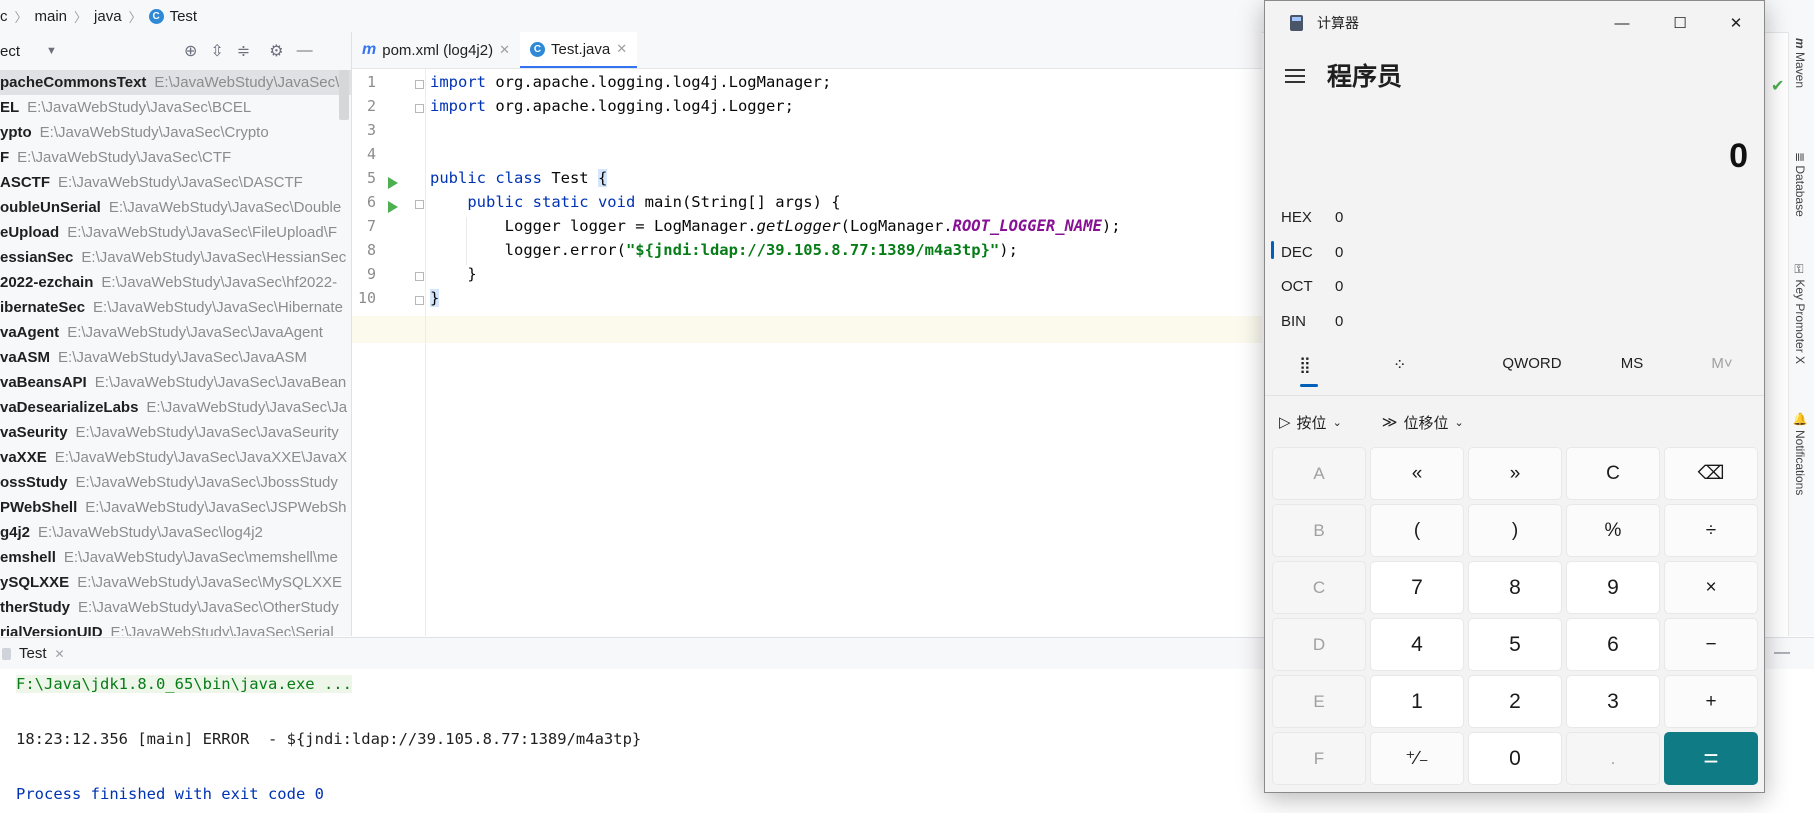  I want to click on module-name: emshell, so click(28, 557).